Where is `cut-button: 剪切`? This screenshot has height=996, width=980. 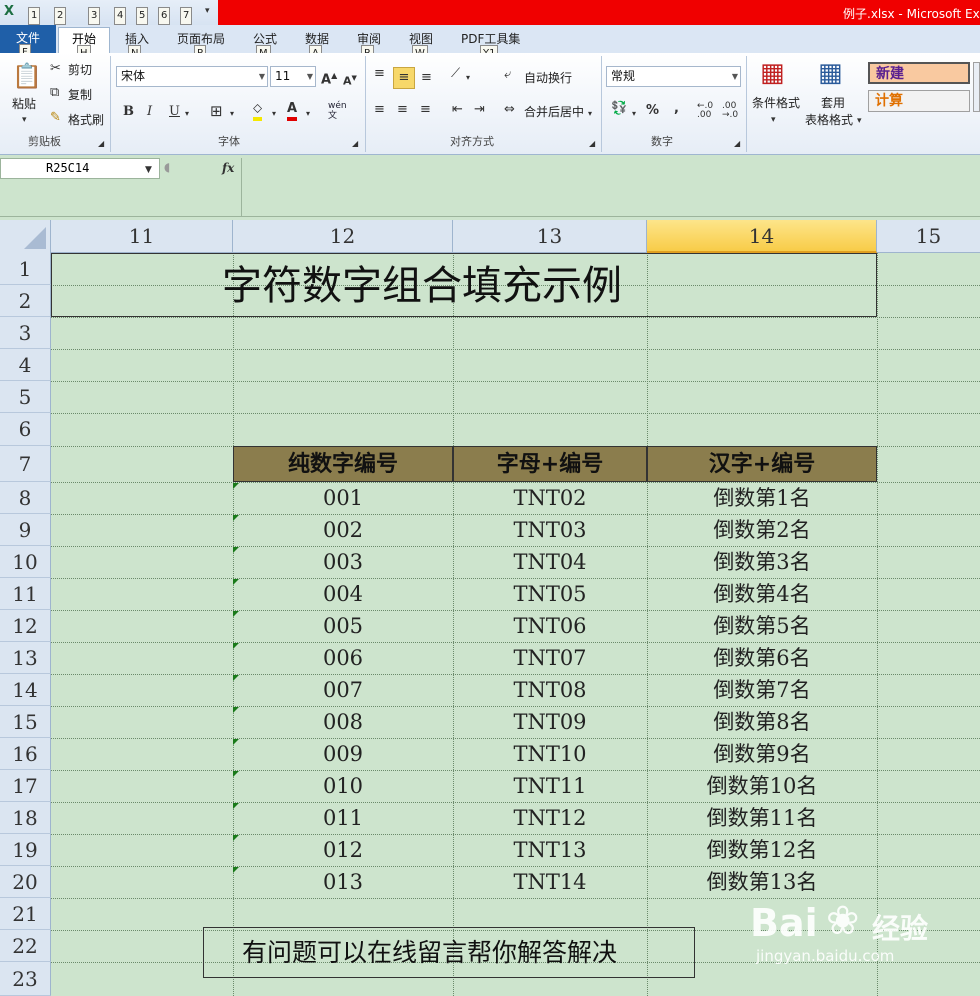
cut-button: 剪切 is located at coordinates (80, 69).